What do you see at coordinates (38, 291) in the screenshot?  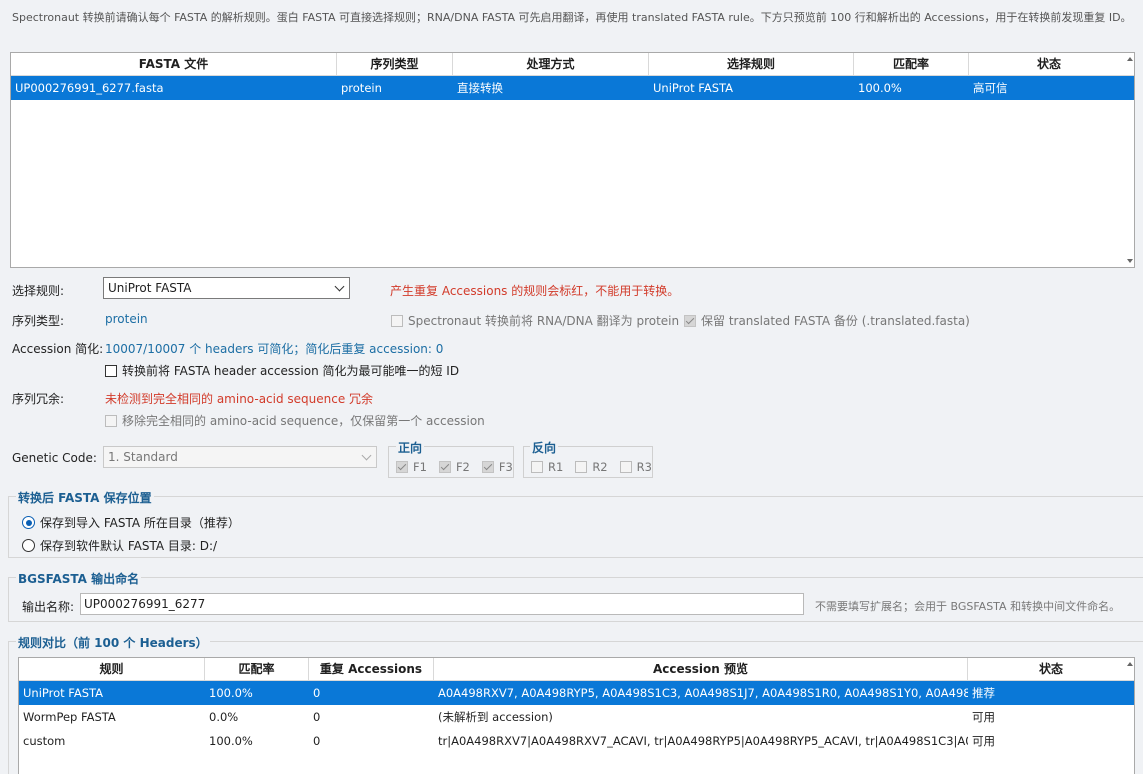 I see `rule-label: 选择规则:` at bounding box center [38, 291].